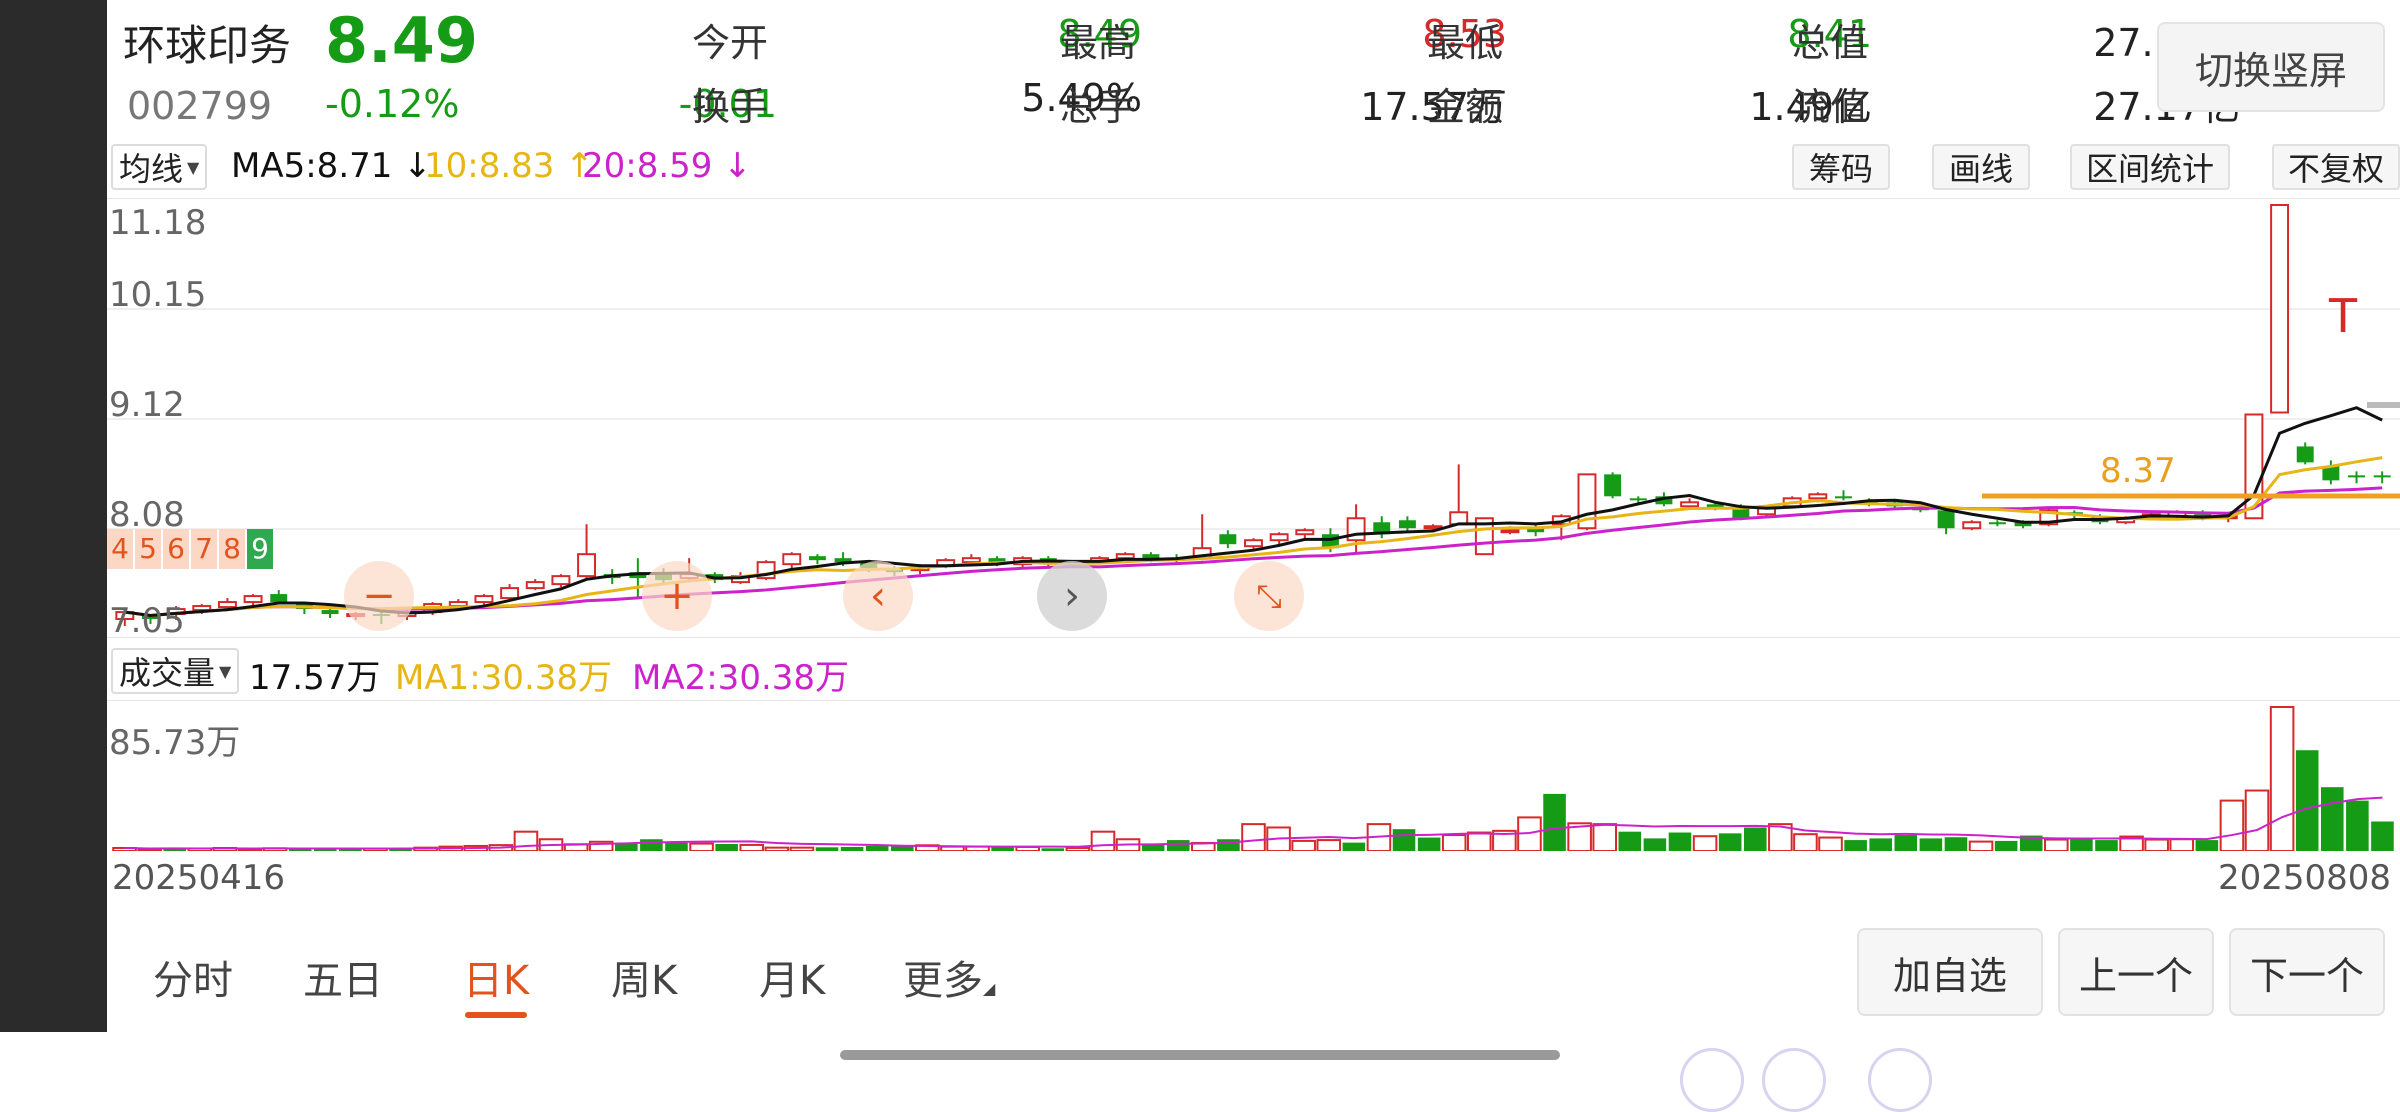  What do you see at coordinates (175, 743) in the screenshot?
I see `volume-axis-max: 85.73万` at bounding box center [175, 743].